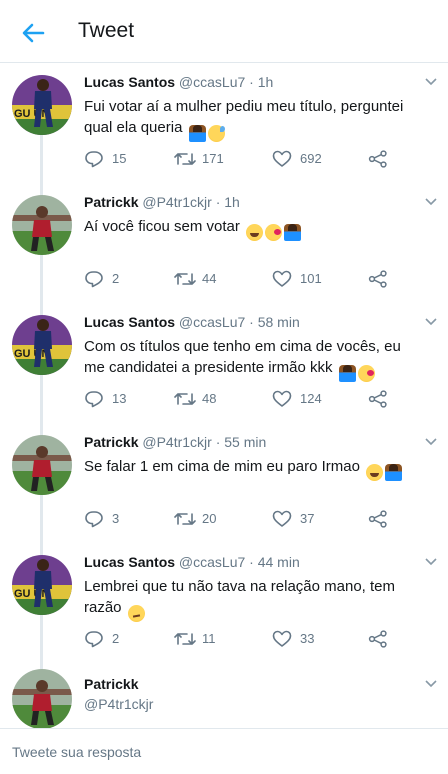 The image size is (448, 774). I want to click on like-count: 33, so click(307, 638).